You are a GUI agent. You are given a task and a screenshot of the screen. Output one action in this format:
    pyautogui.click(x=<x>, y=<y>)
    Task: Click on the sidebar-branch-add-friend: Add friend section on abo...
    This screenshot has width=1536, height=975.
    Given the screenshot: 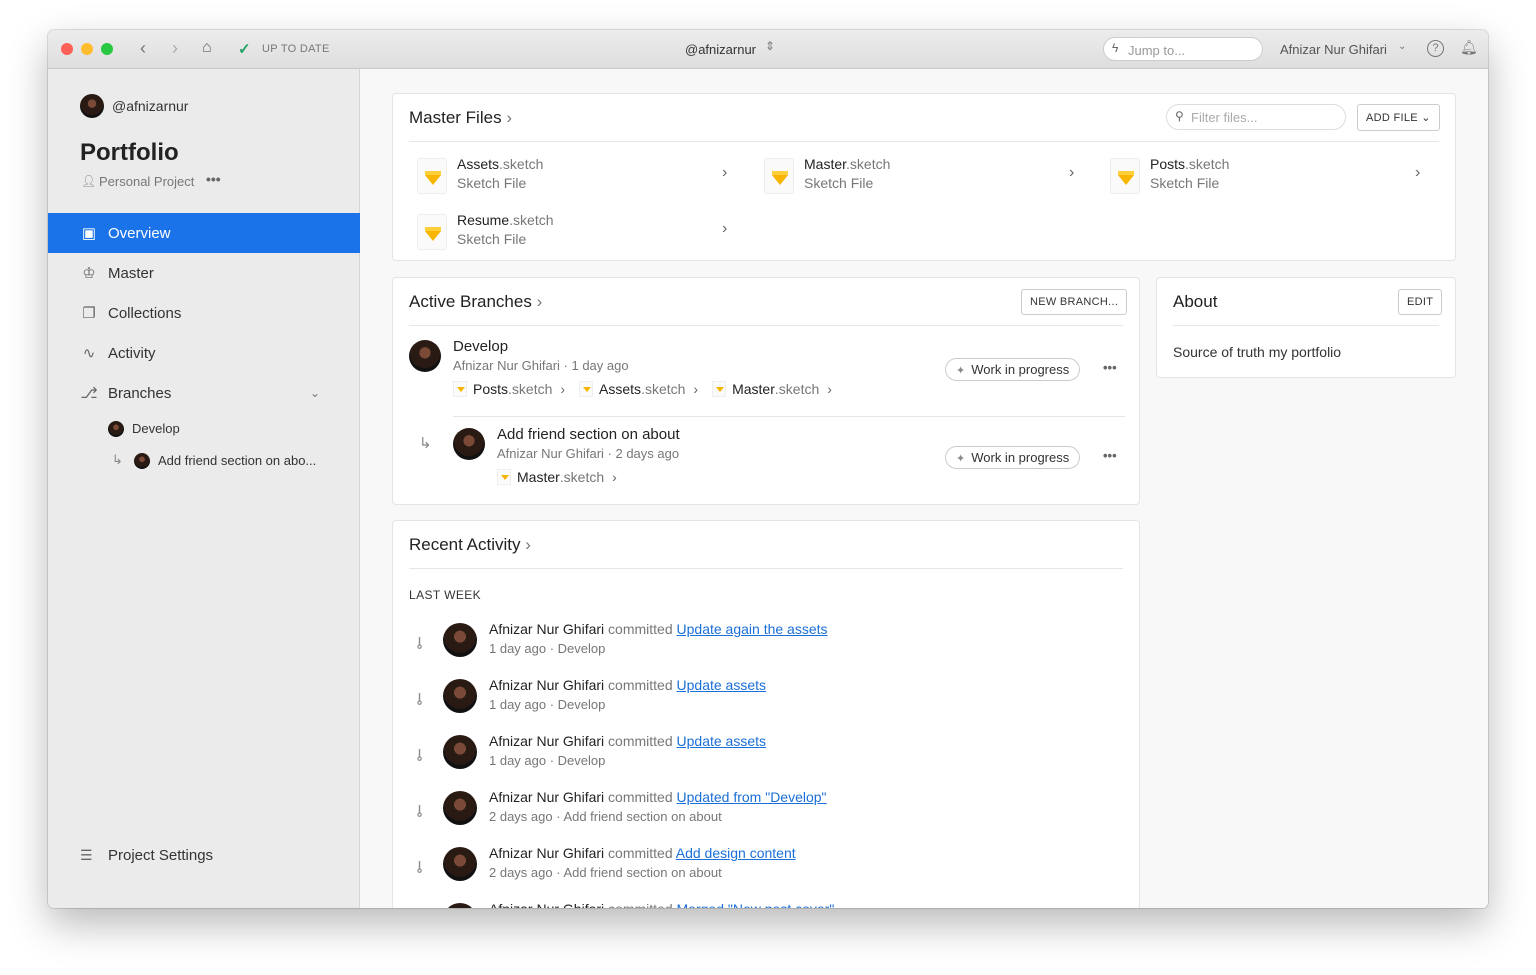 What is the action you would take?
    pyautogui.click(x=237, y=460)
    